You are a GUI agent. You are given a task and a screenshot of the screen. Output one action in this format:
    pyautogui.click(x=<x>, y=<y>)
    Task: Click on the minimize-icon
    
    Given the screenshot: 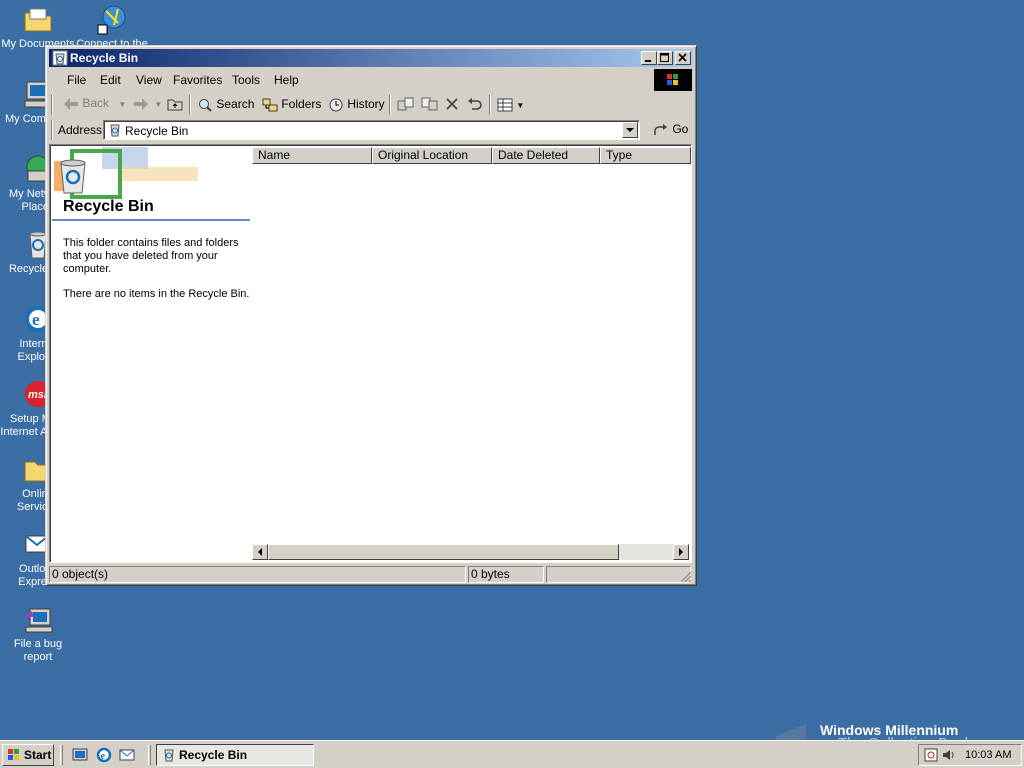 What is the action you would take?
    pyautogui.click(x=648, y=61)
    